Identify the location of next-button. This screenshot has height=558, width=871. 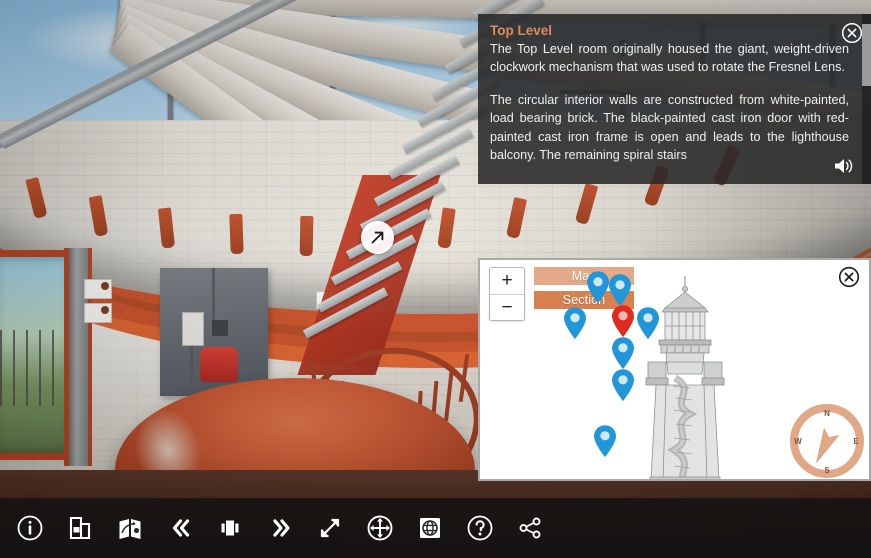
(280, 528).